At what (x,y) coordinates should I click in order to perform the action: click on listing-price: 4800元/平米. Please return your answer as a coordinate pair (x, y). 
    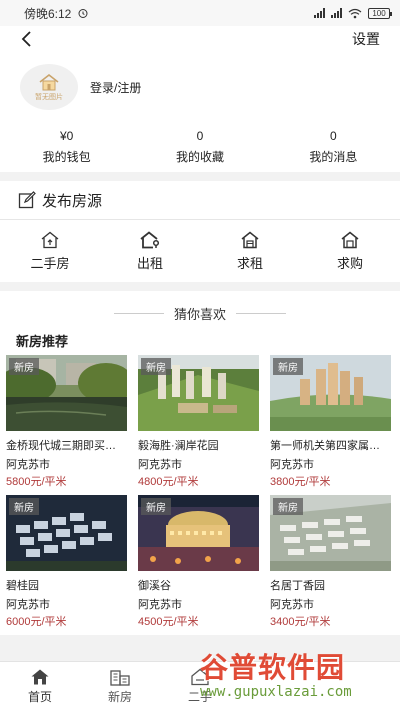
    Looking at the image, I should click on (168, 482).